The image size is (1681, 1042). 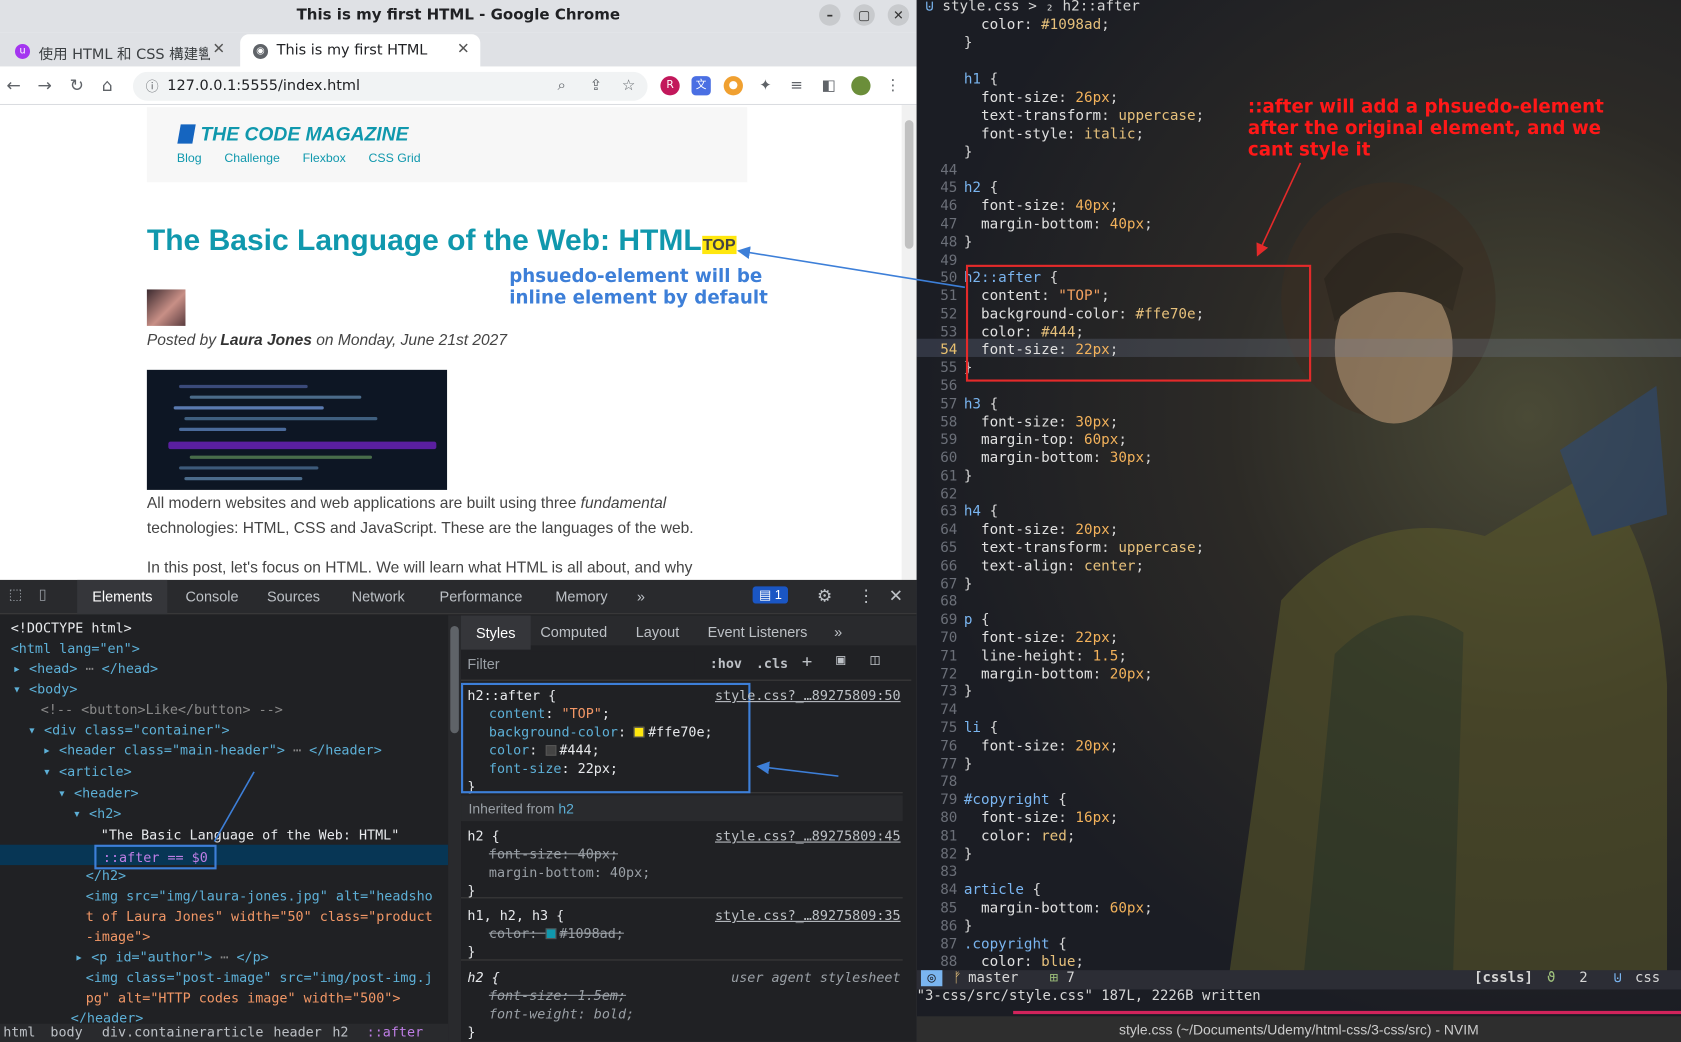 I want to click on settings-gear-icon: ⚙, so click(x=824, y=595).